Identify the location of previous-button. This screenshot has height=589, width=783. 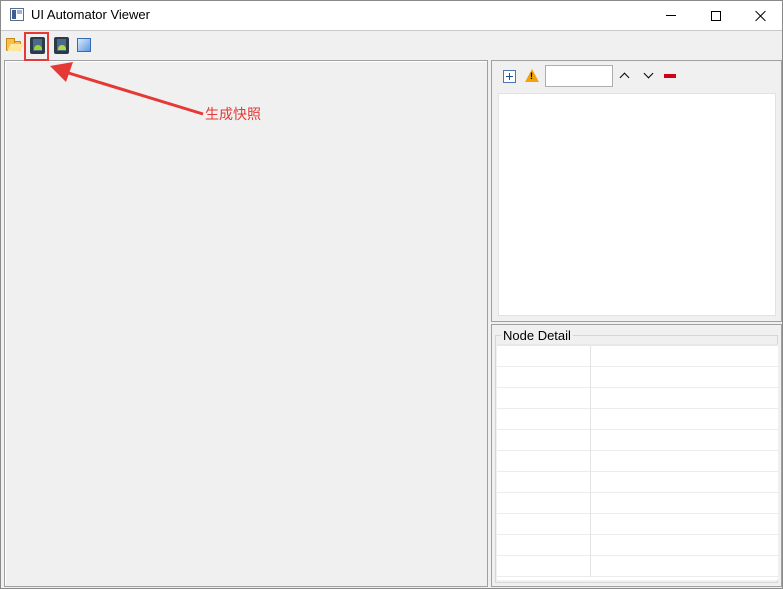
(625, 76).